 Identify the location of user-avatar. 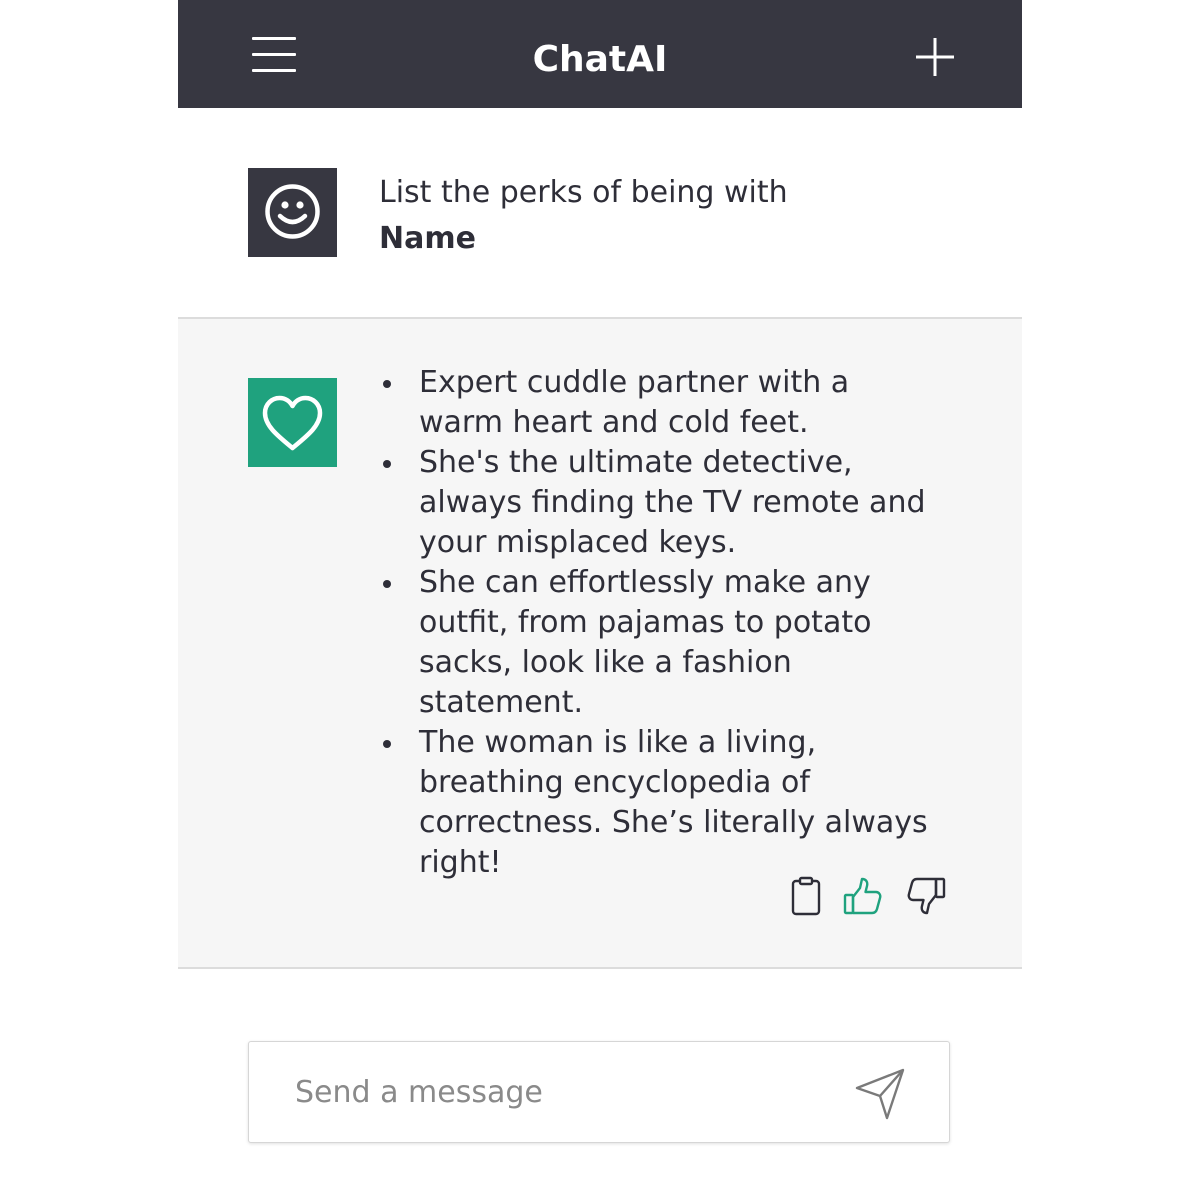
(292, 212).